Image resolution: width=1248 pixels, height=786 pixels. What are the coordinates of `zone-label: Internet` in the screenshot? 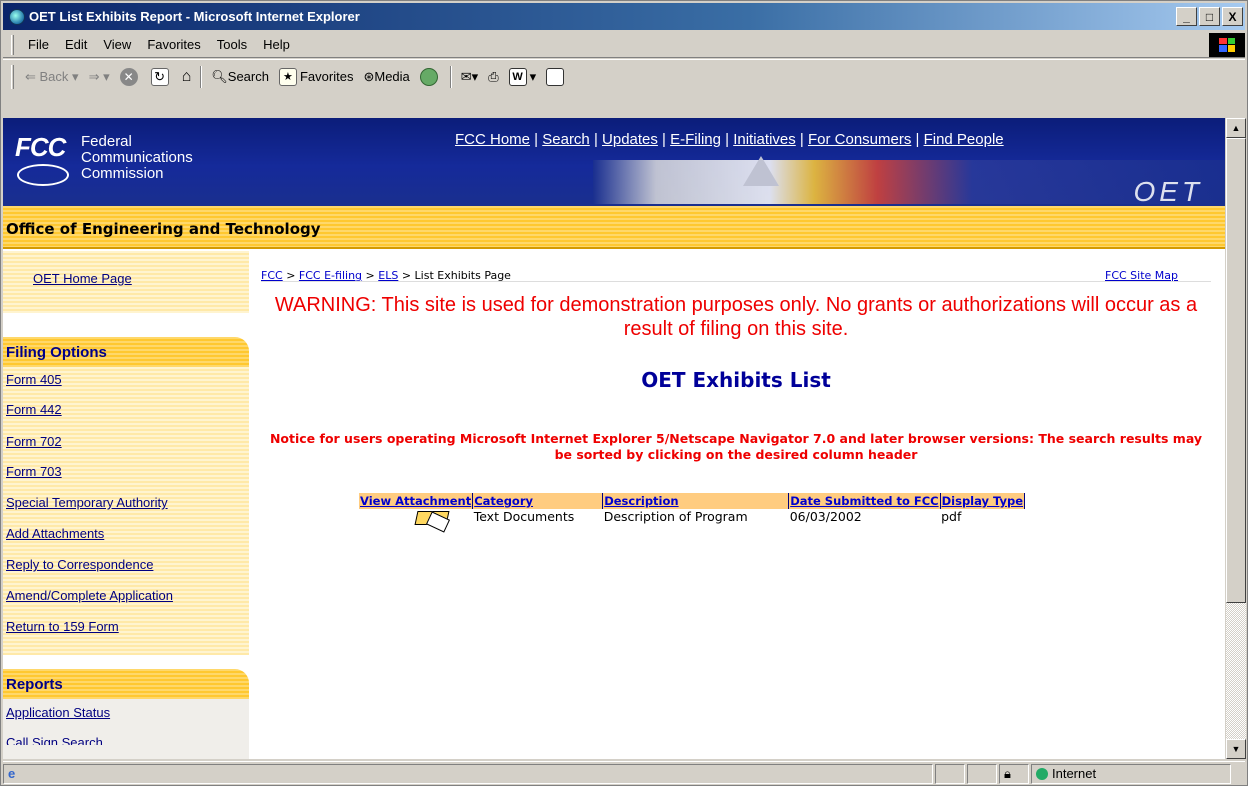 It's located at (1074, 773).